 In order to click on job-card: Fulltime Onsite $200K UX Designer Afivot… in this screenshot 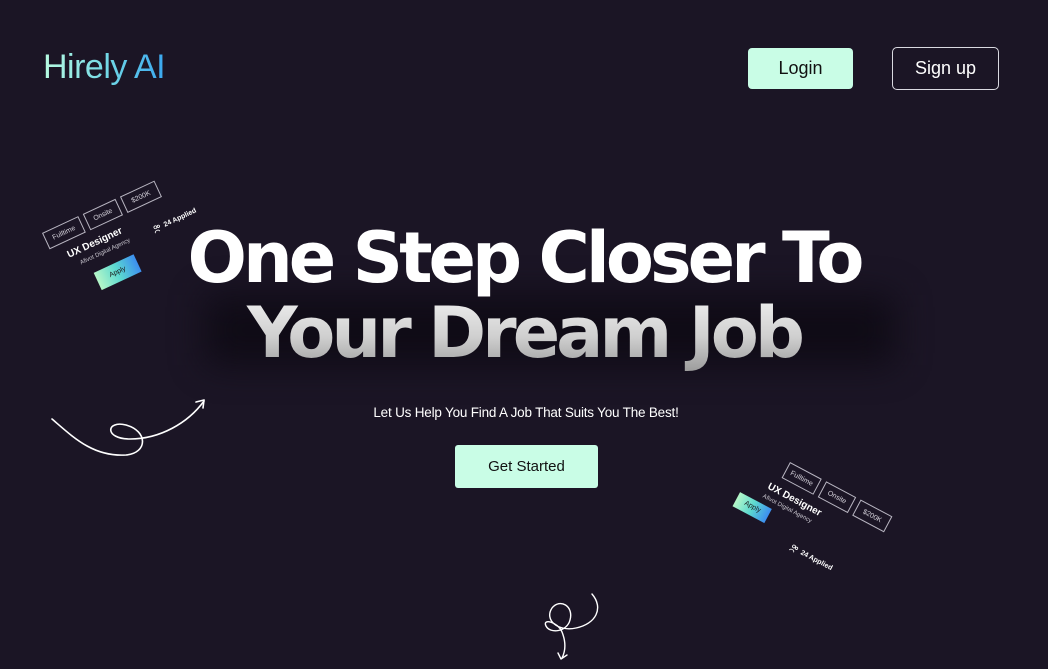, I will do `click(823, 539)`.